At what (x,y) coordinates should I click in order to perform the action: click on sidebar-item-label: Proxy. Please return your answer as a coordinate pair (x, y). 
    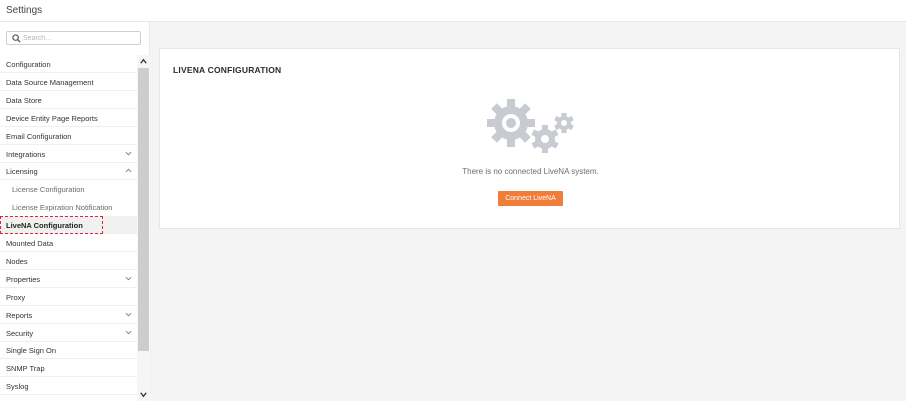
    Looking at the image, I should click on (16, 297).